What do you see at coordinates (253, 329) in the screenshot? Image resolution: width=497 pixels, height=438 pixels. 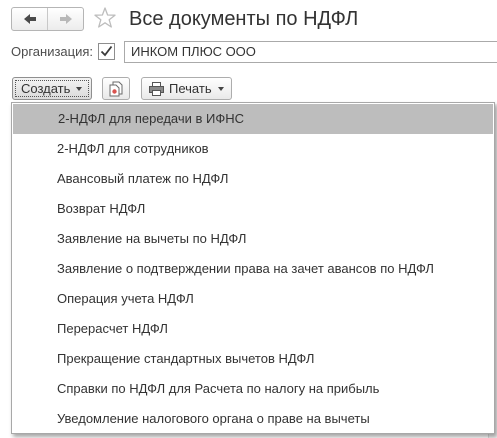 I see `menu-item-ndfl-recalculation: Перерасчет НДФЛ` at bounding box center [253, 329].